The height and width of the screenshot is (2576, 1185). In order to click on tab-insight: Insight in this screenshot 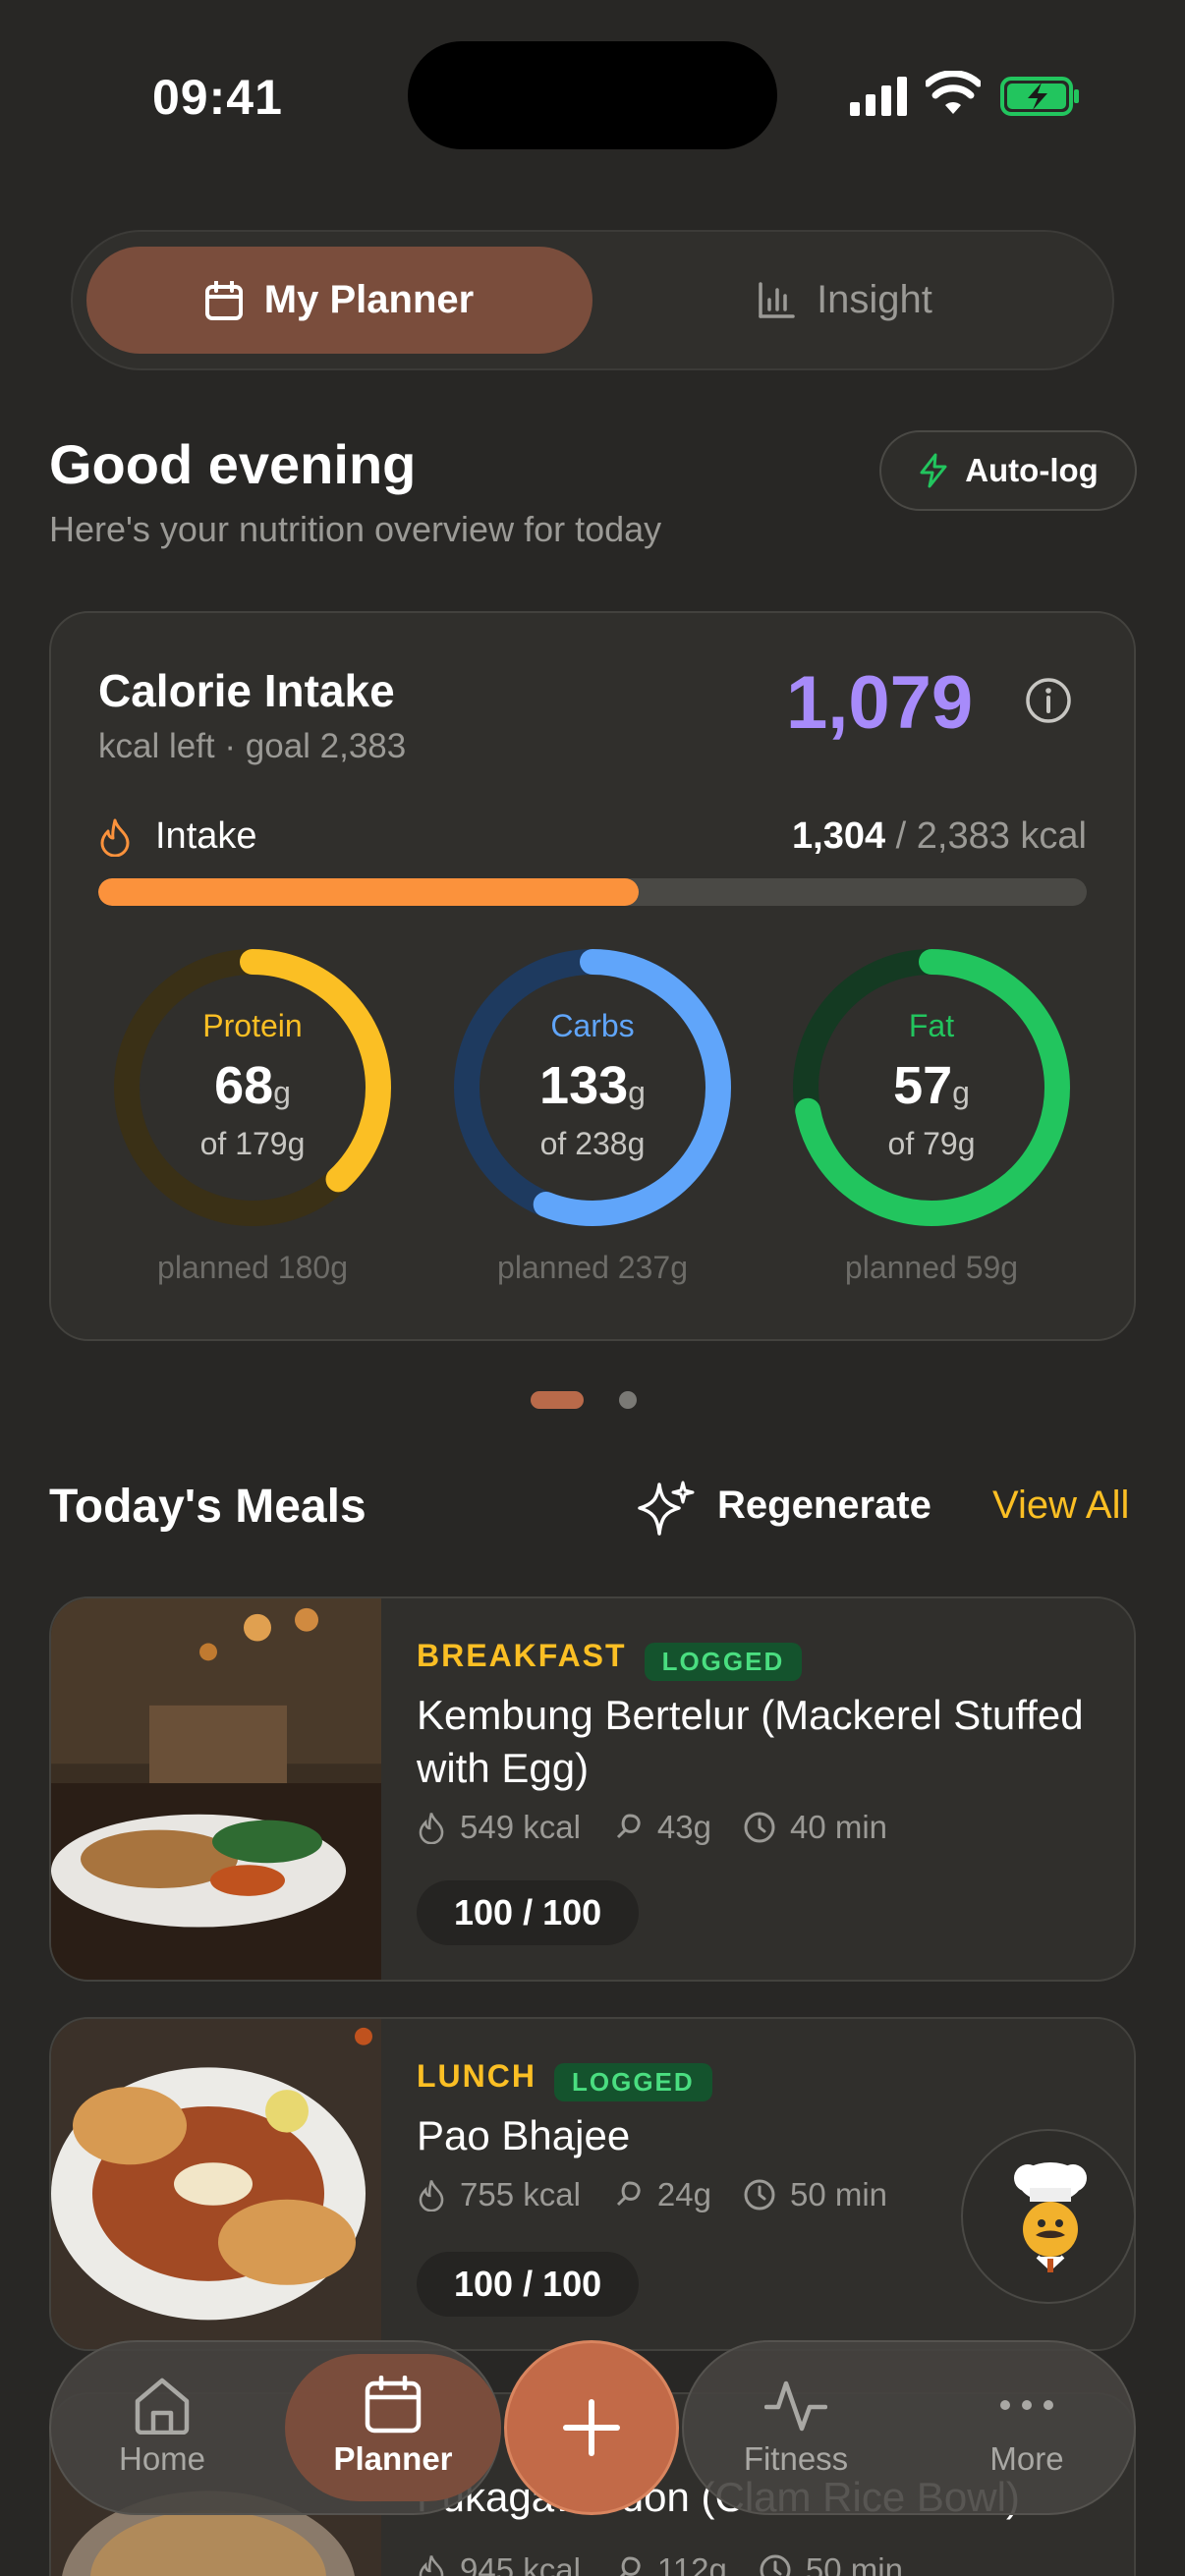, I will do `click(845, 300)`.